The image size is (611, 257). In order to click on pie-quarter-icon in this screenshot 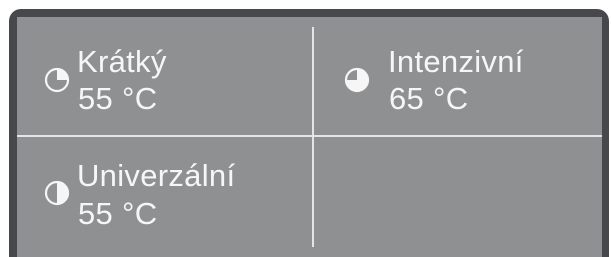, I will do `click(57, 80)`.